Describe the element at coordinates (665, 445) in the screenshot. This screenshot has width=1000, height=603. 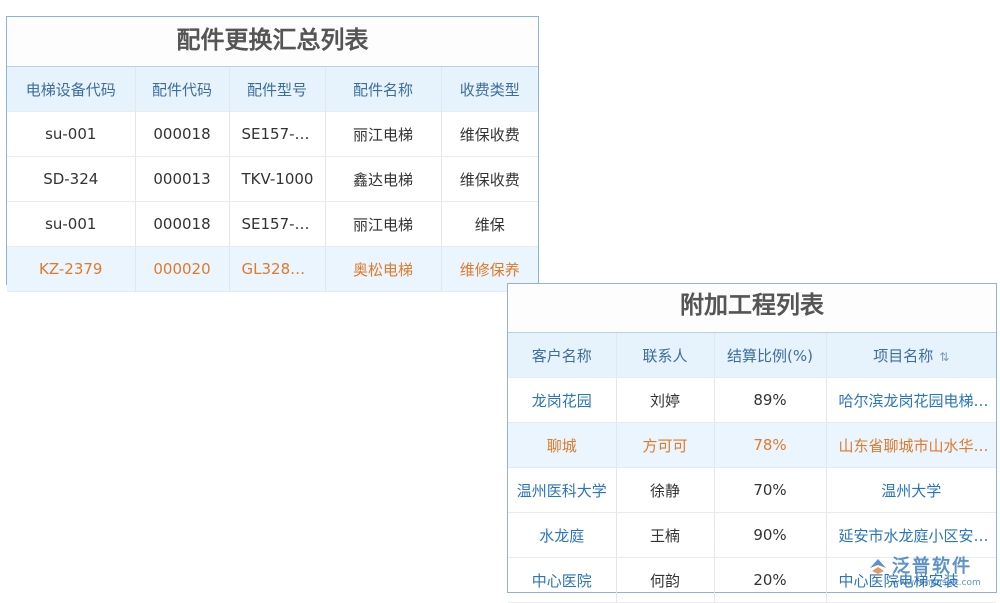
I see `cell-contact: 方可可` at that location.